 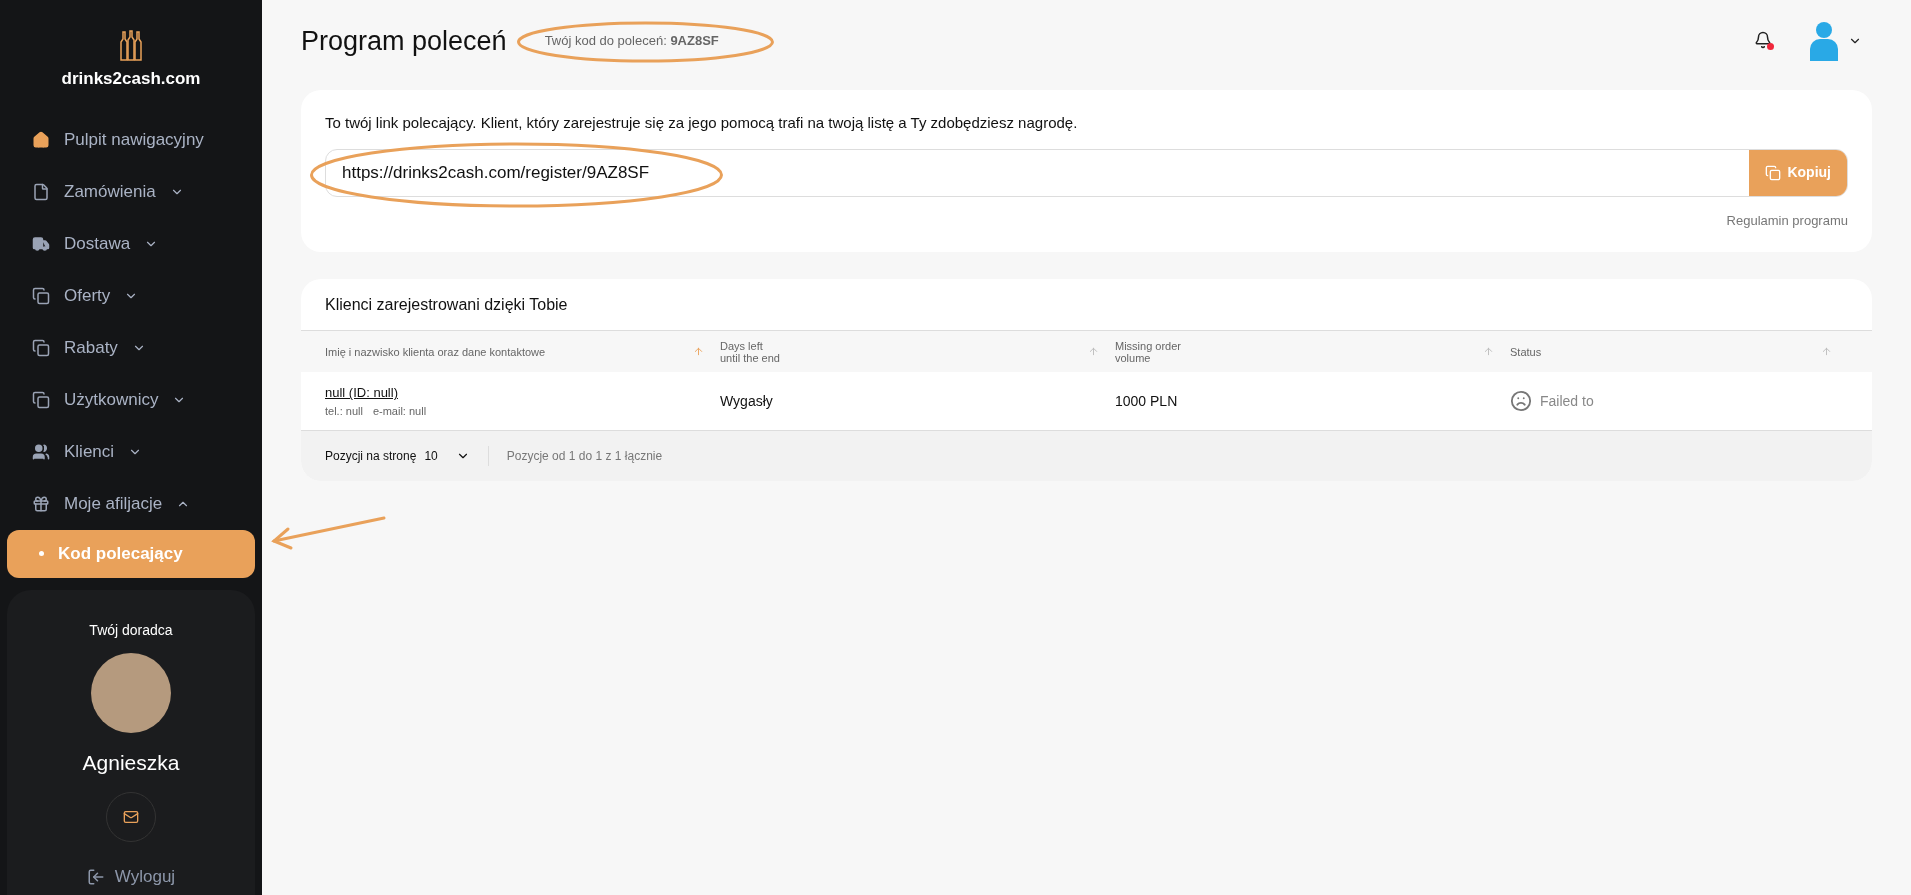 What do you see at coordinates (41, 191) in the screenshot?
I see `file-icon` at bounding box center [41, 191].